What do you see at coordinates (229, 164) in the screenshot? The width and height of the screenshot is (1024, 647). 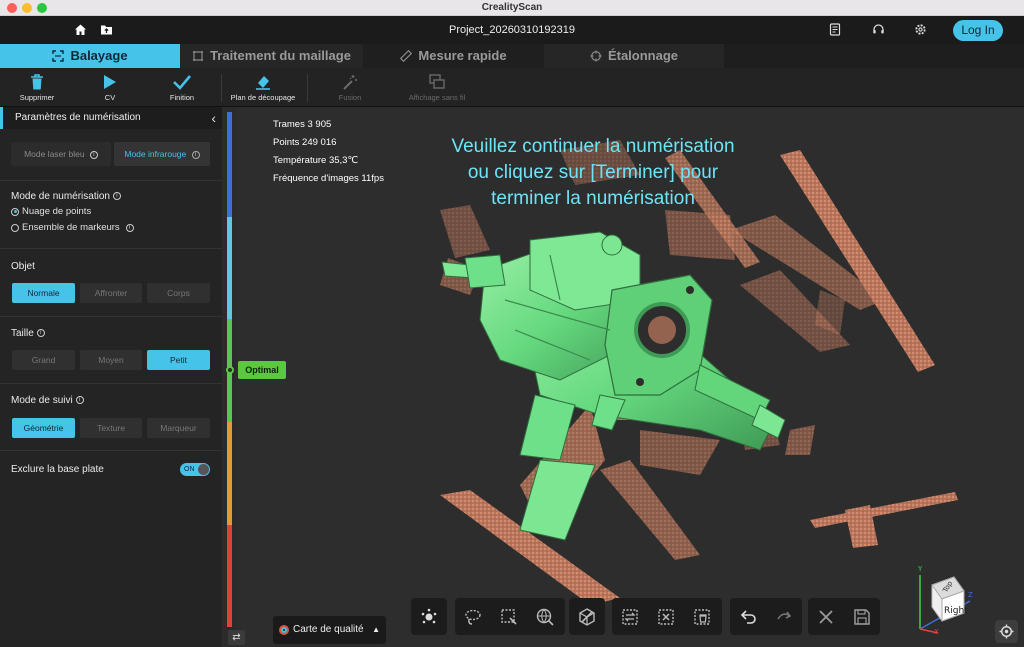 I see `quality-segment-far` at bounding box center [229, 164].